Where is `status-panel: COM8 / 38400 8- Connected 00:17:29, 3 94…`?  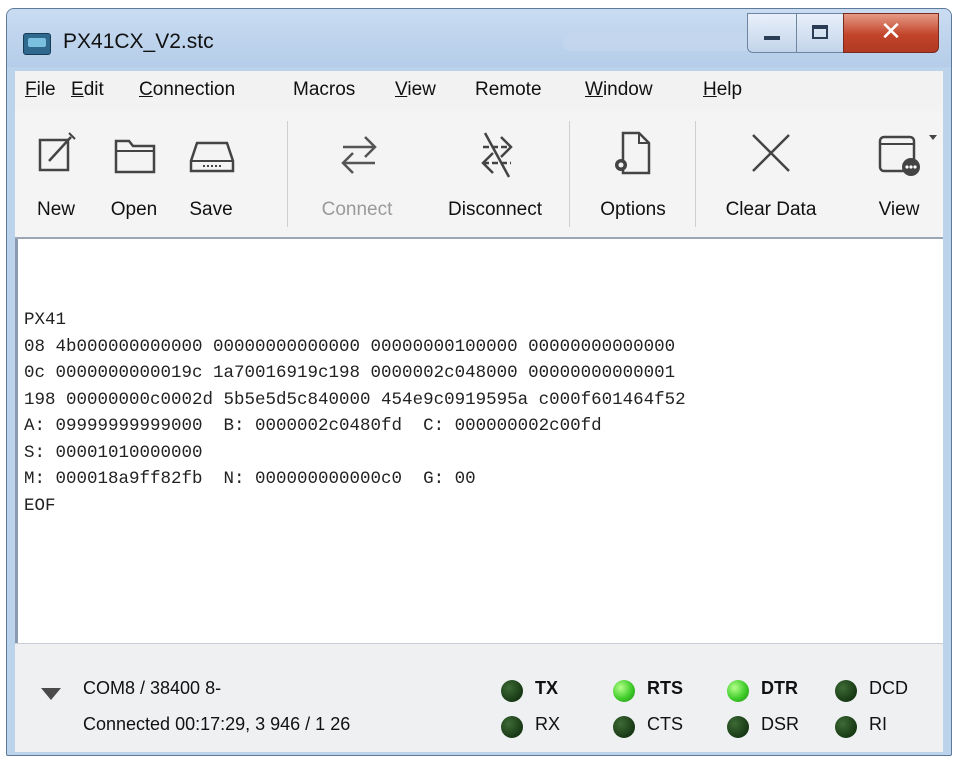
status-panel: COM8 / 38400 8- Connected 00:17:29, 3 94… is located at coordinates (479, 697).